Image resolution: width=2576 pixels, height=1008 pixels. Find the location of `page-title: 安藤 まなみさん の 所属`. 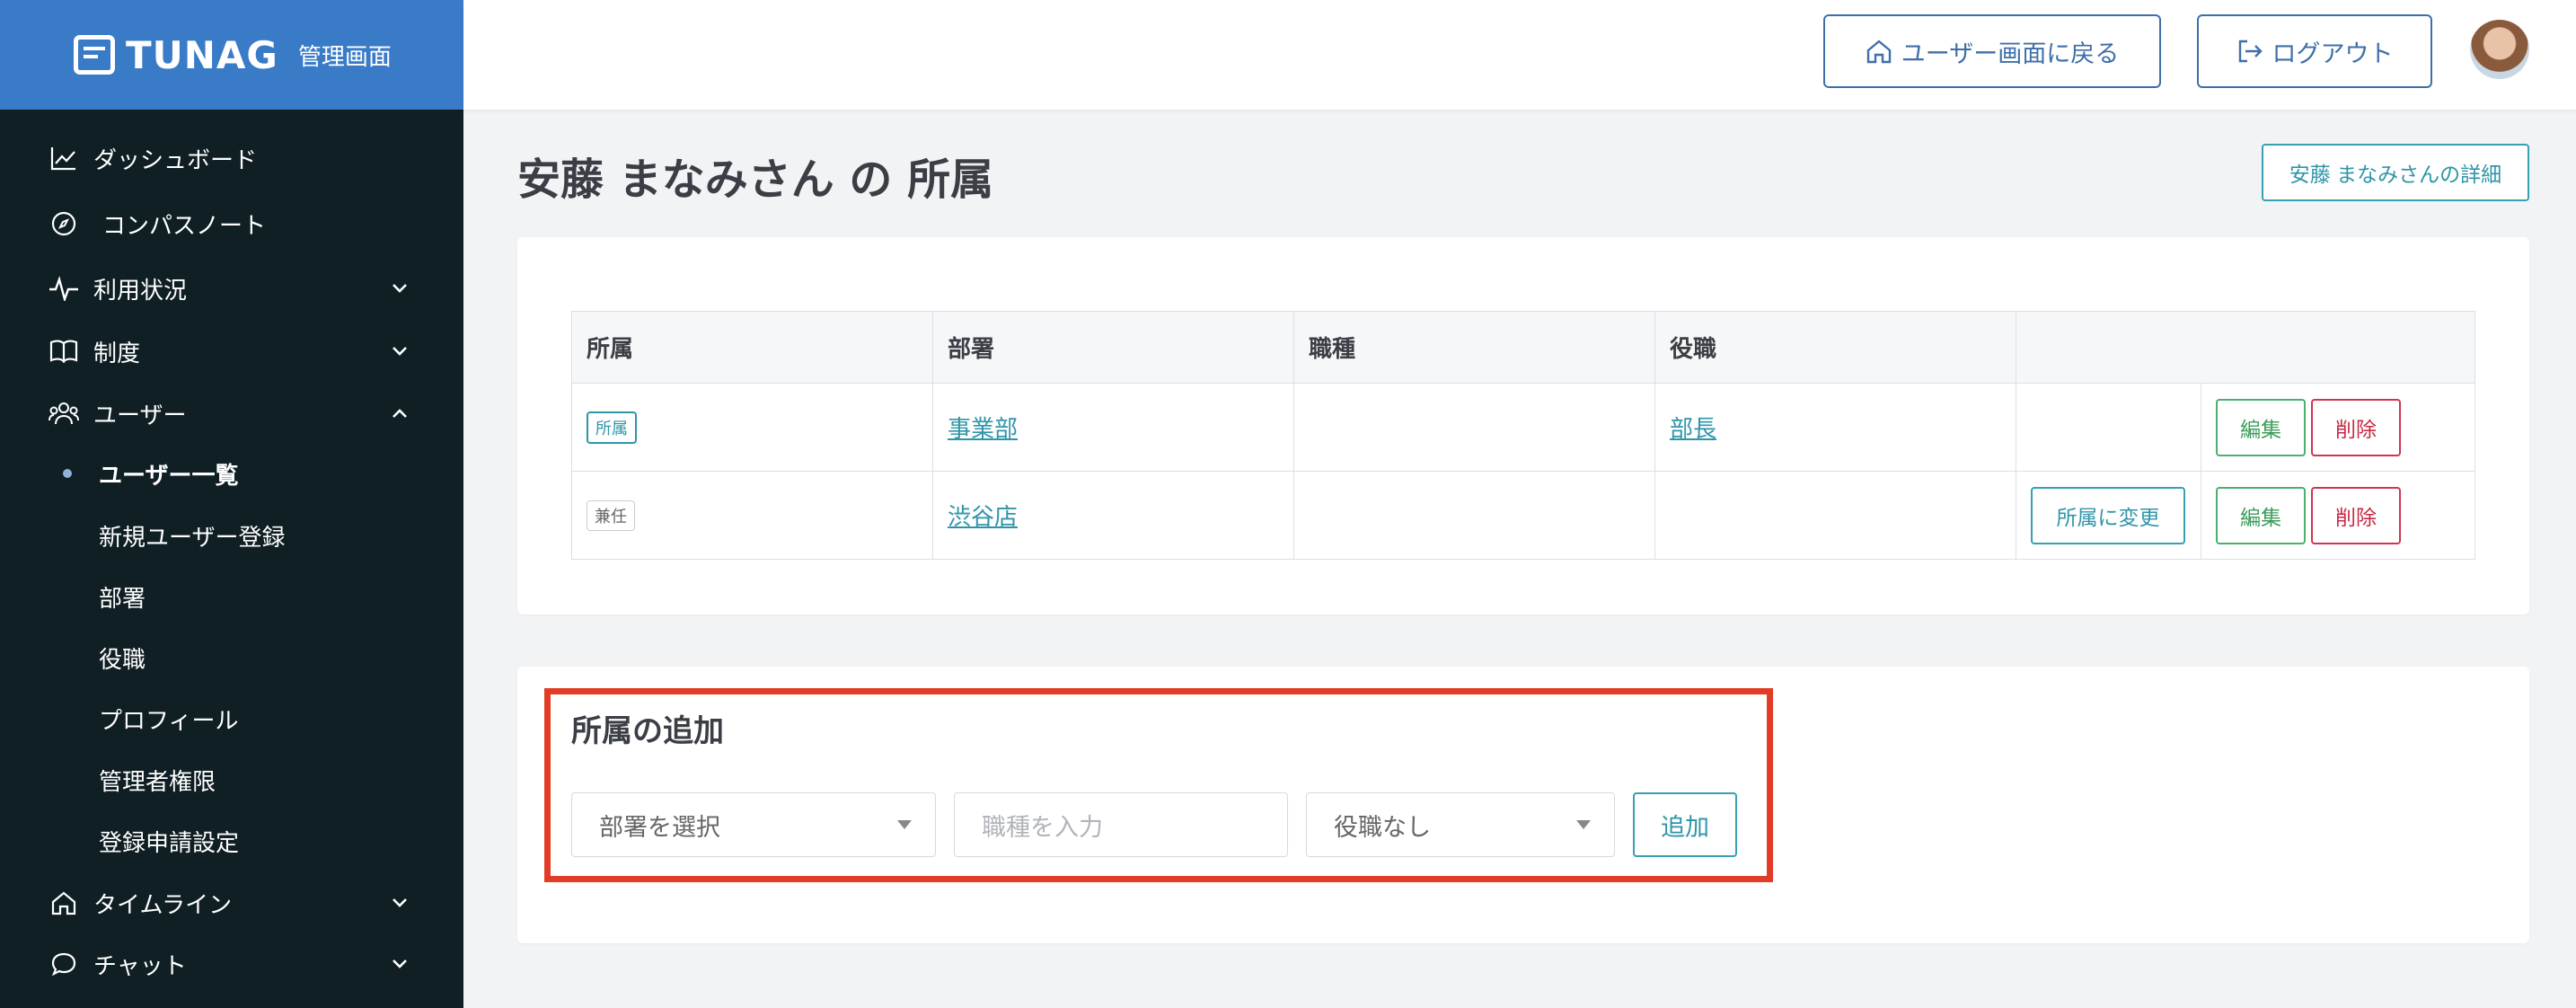

page-title: 安藤 まなみさん の 所属 is located at coordinates (755, 180).